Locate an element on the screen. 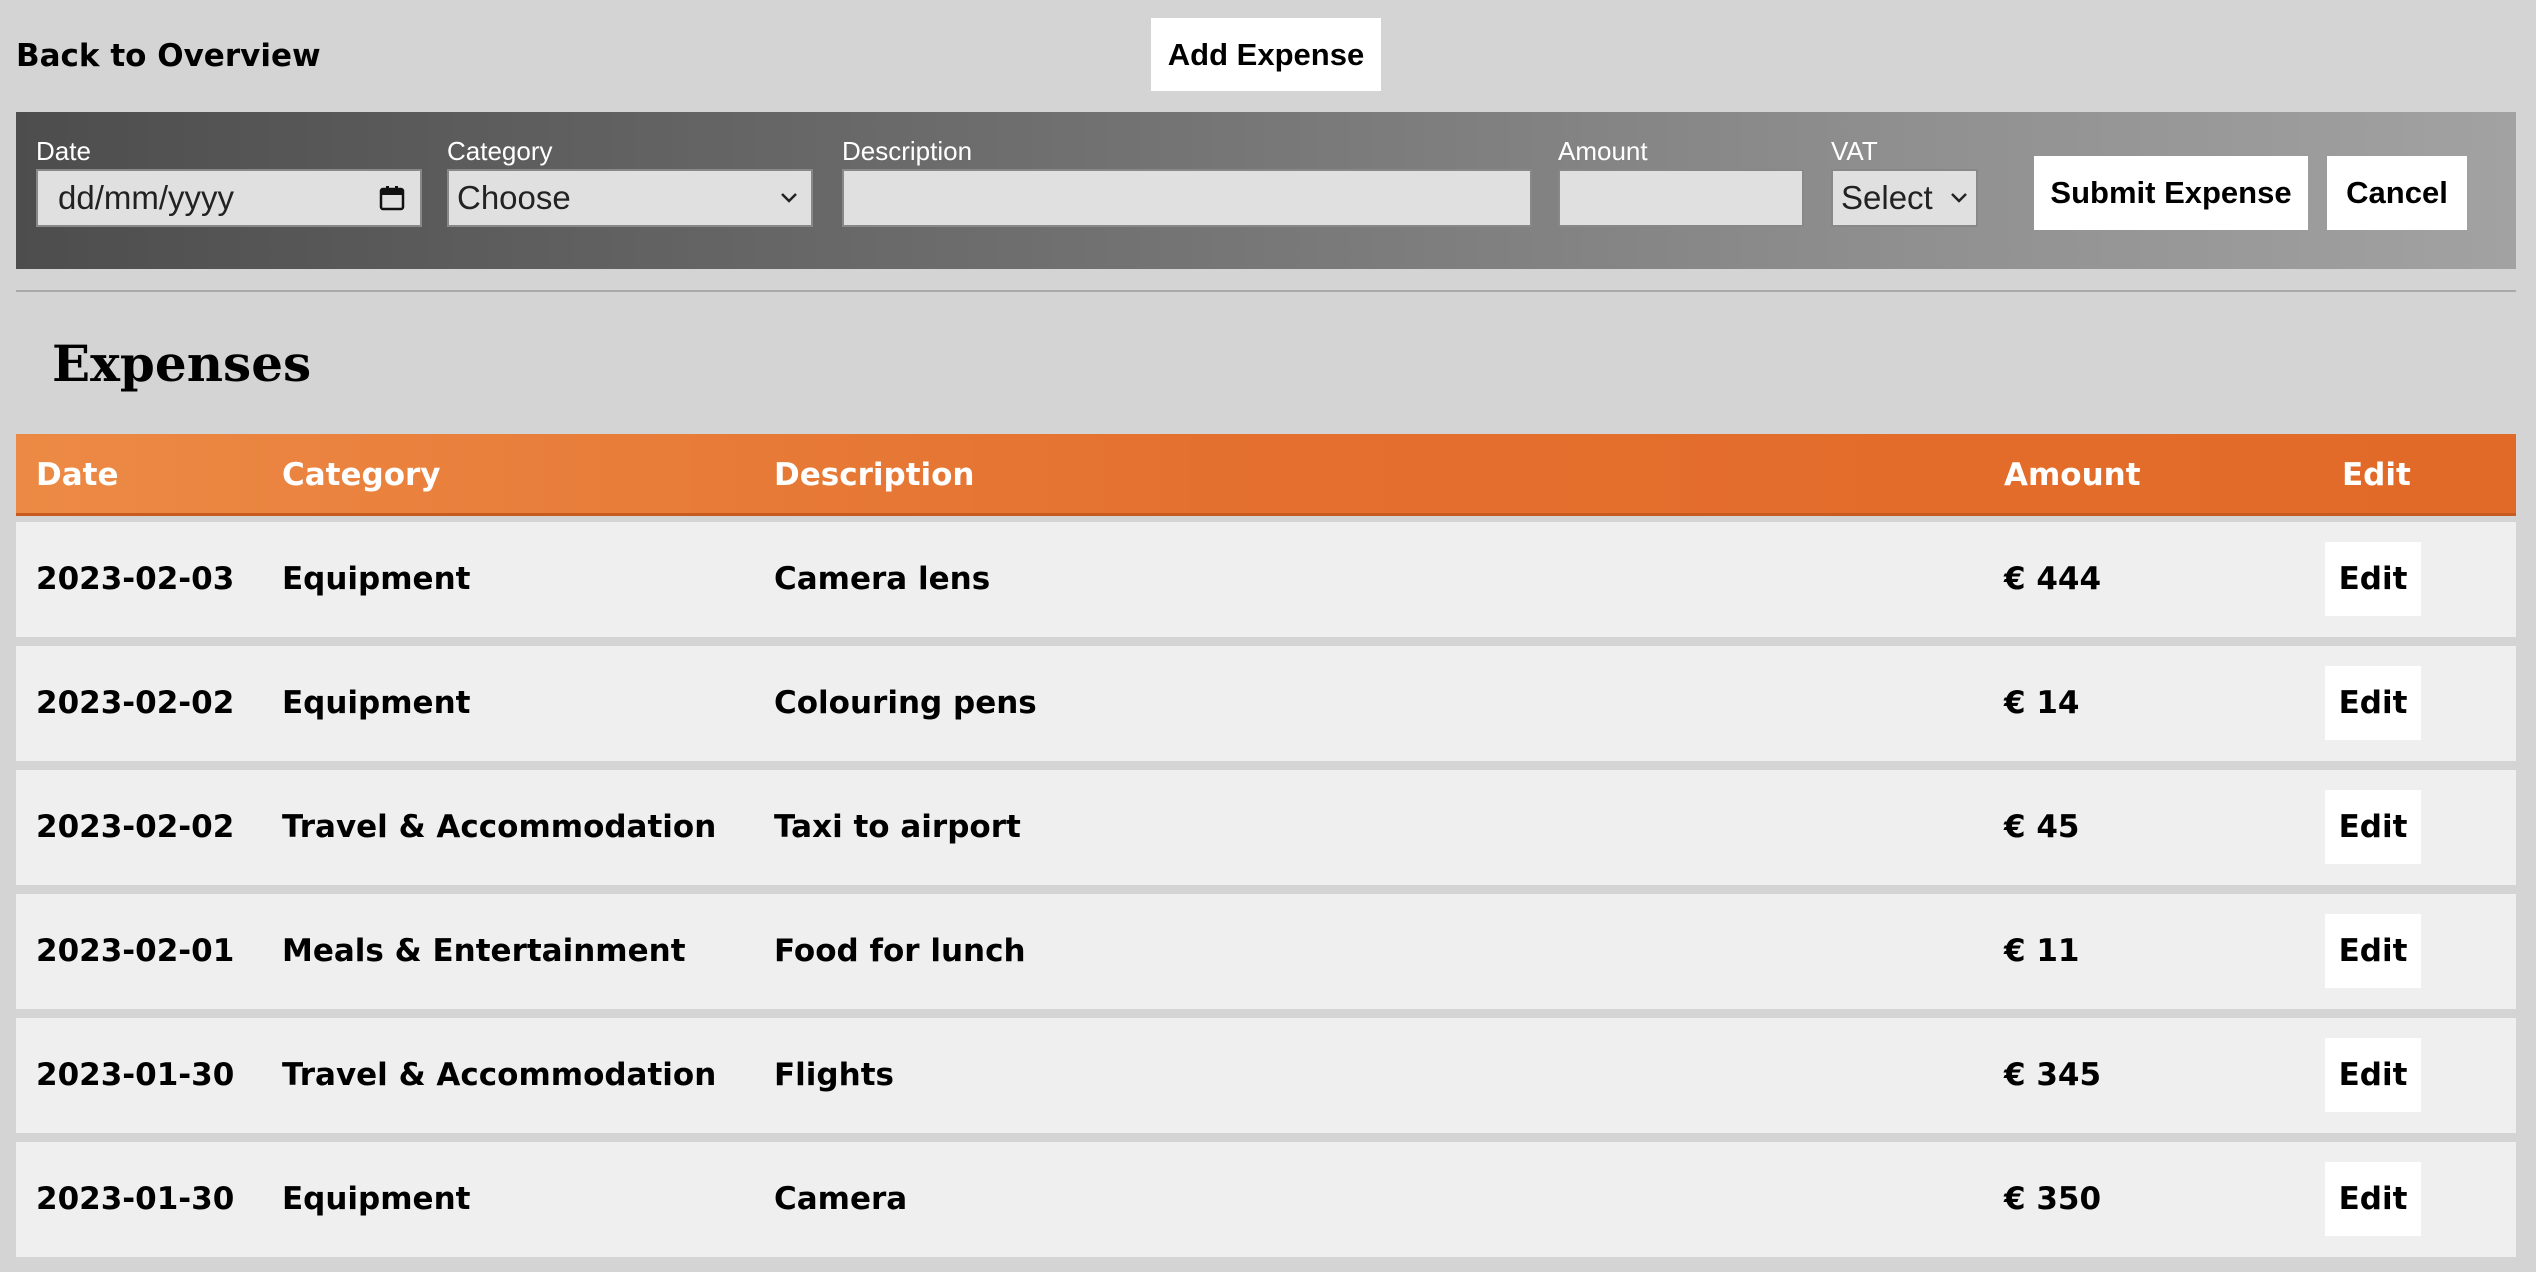  amount-field-group: Amount is located at coordinates (1603, 151).